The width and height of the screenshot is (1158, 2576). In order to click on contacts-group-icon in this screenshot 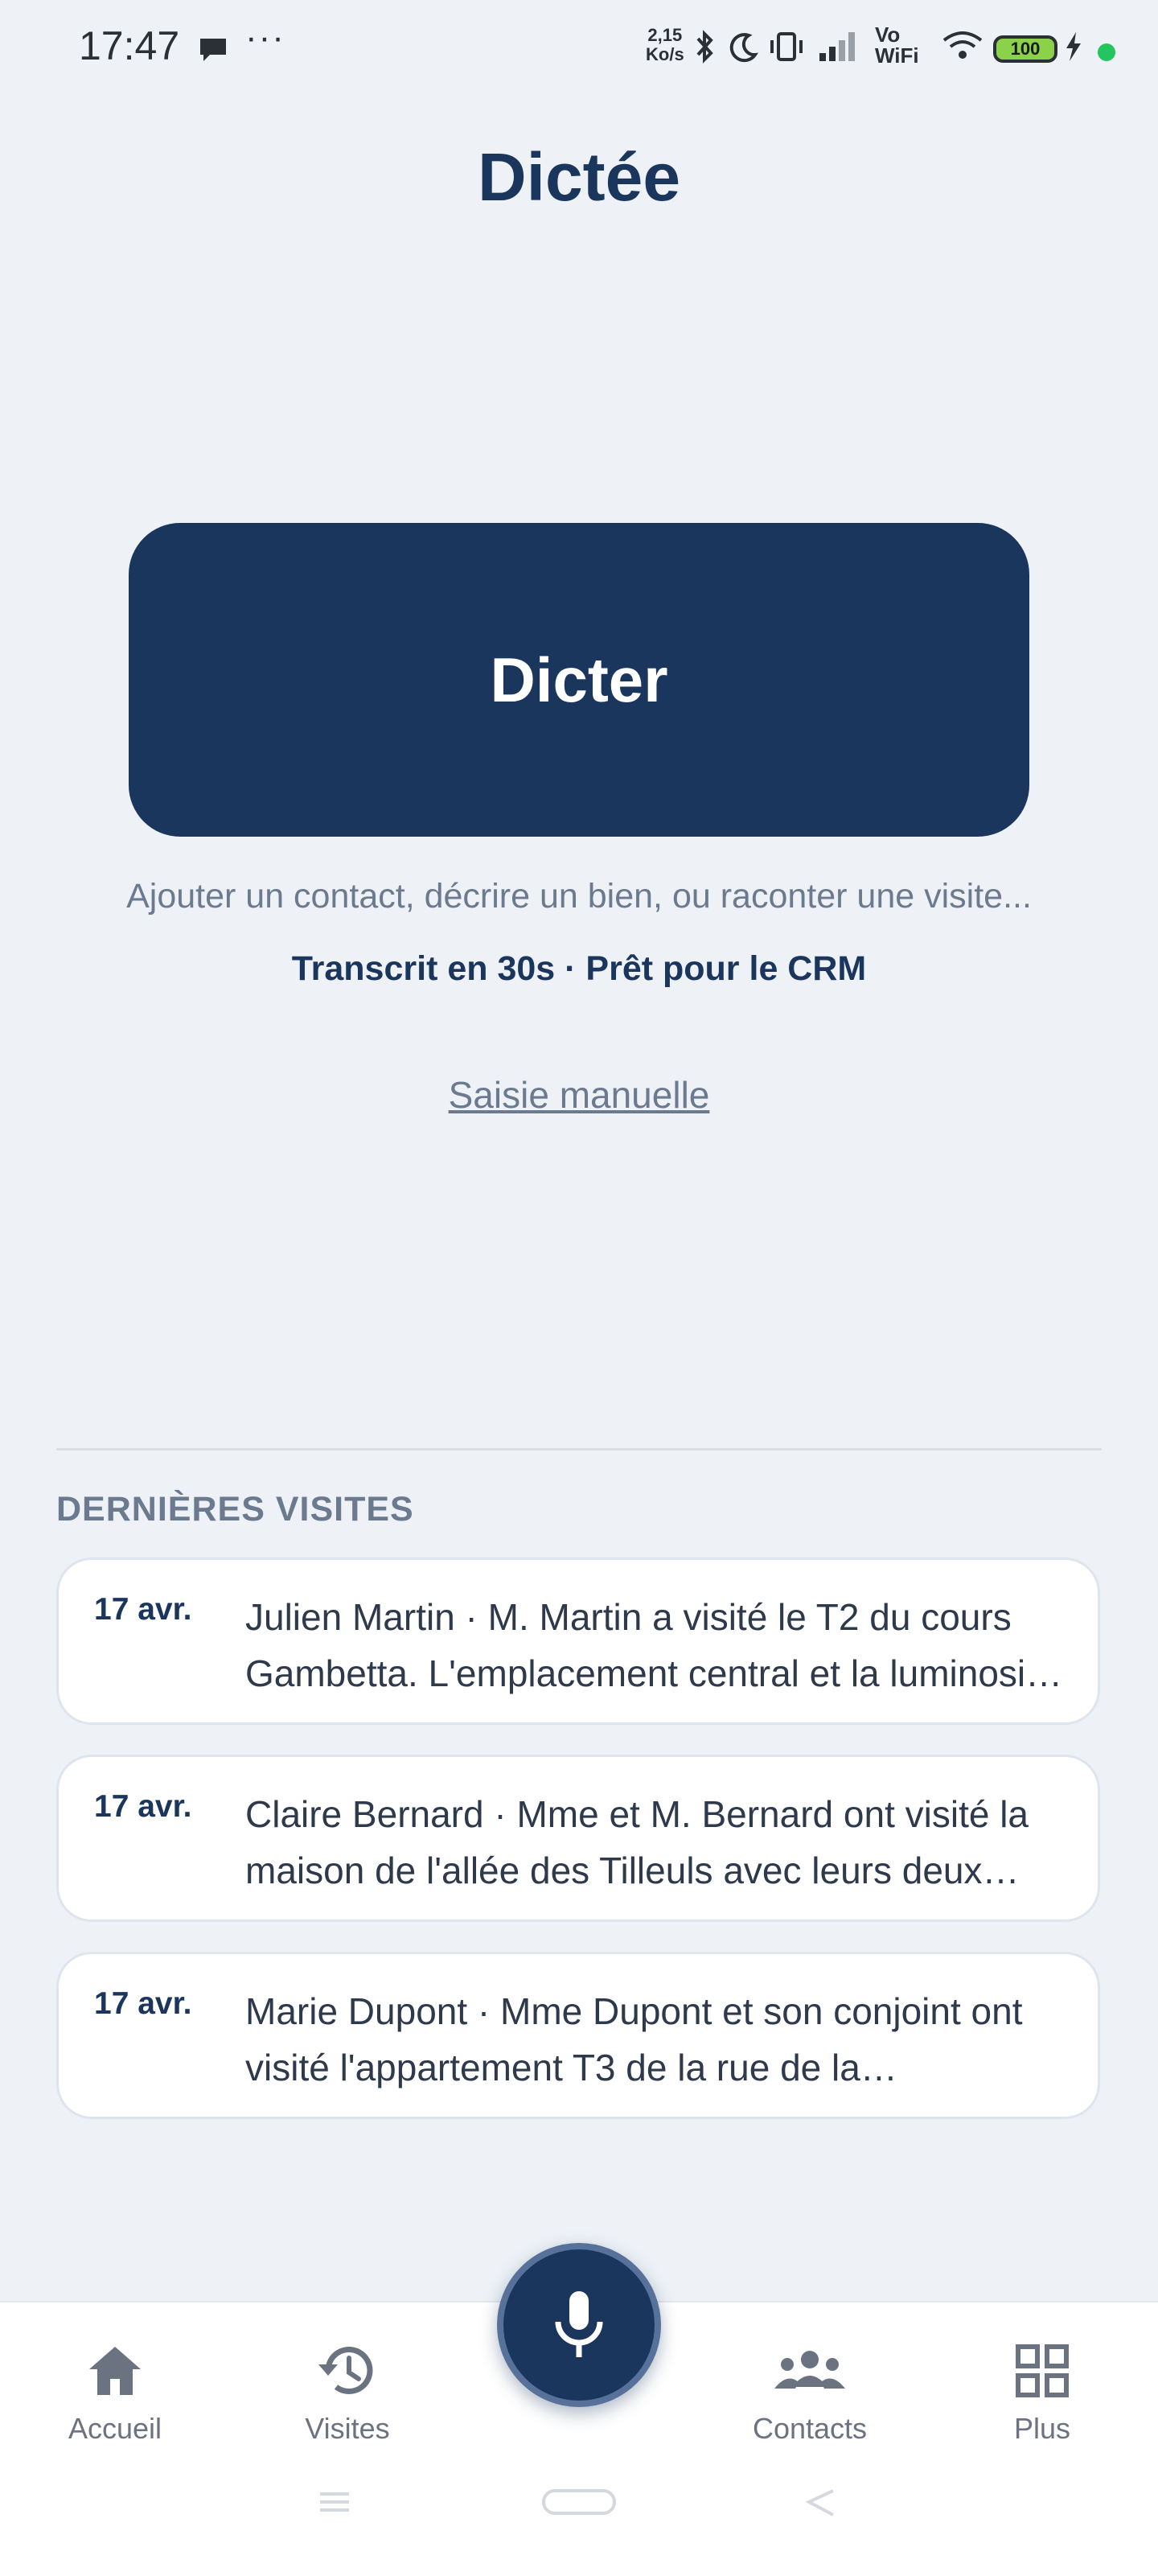, I will do `click(809, 2371)`.